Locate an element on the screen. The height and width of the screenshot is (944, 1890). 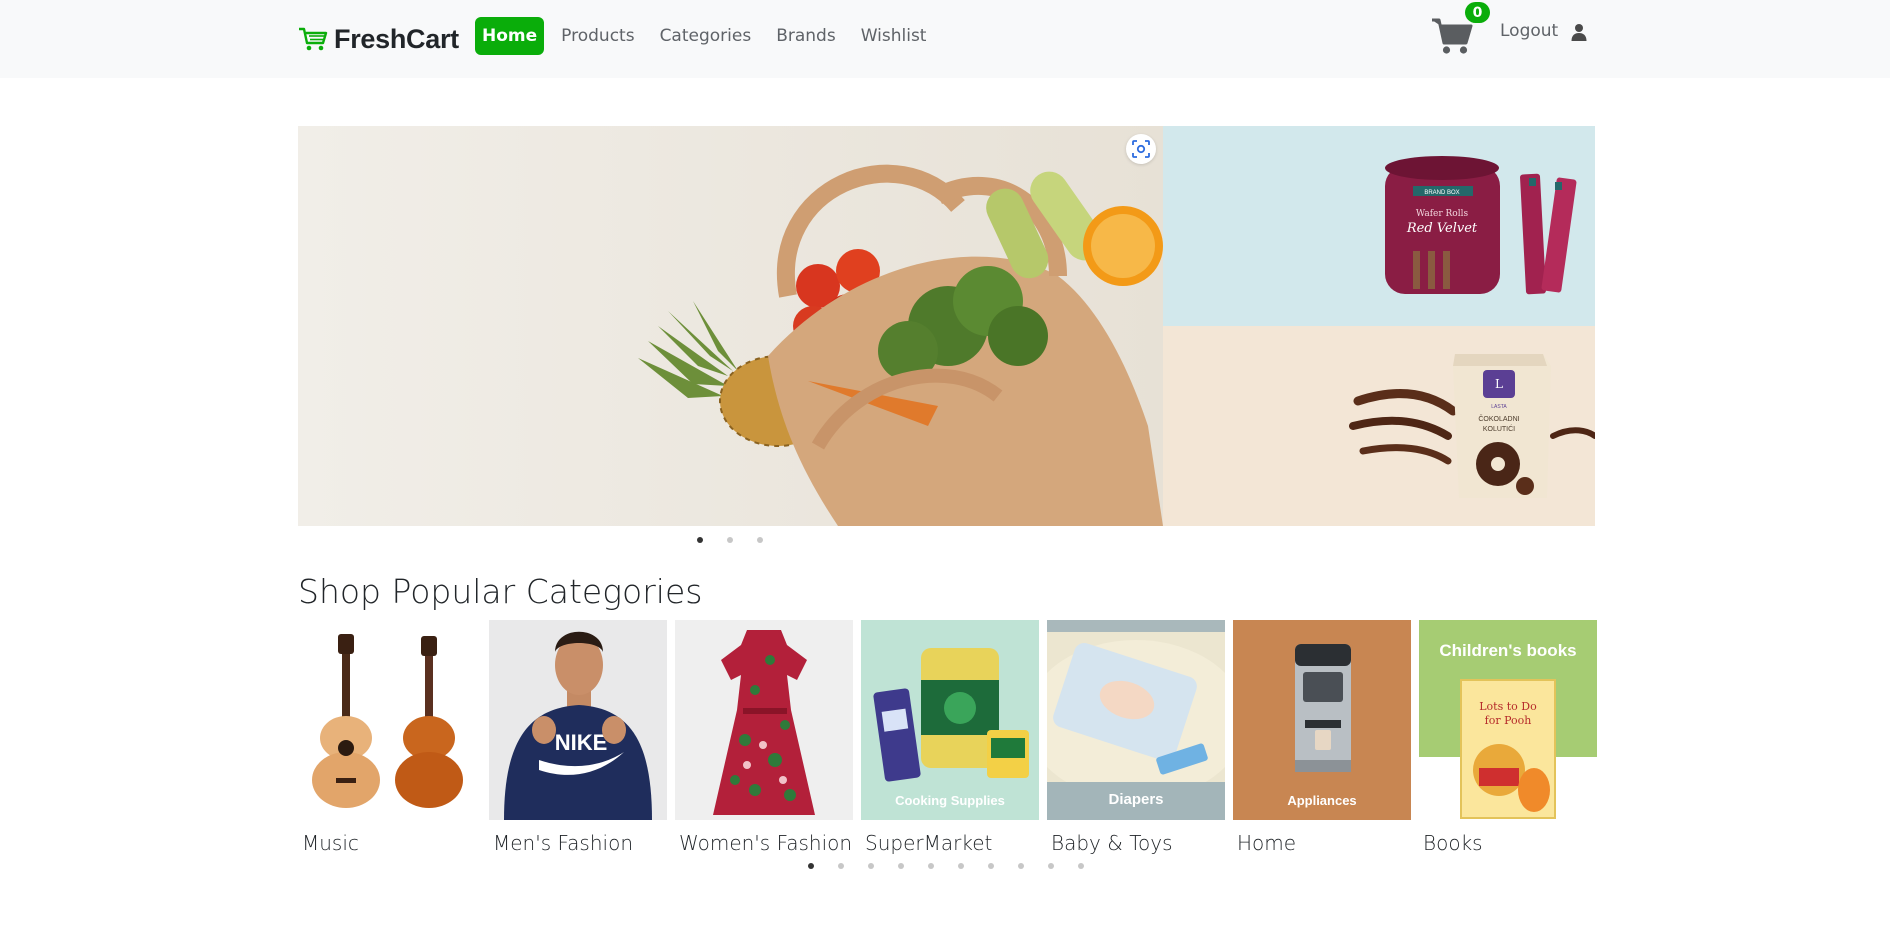
nav-links: Home Products Categories Brands Wishlist is located at coordinates (704, 36).